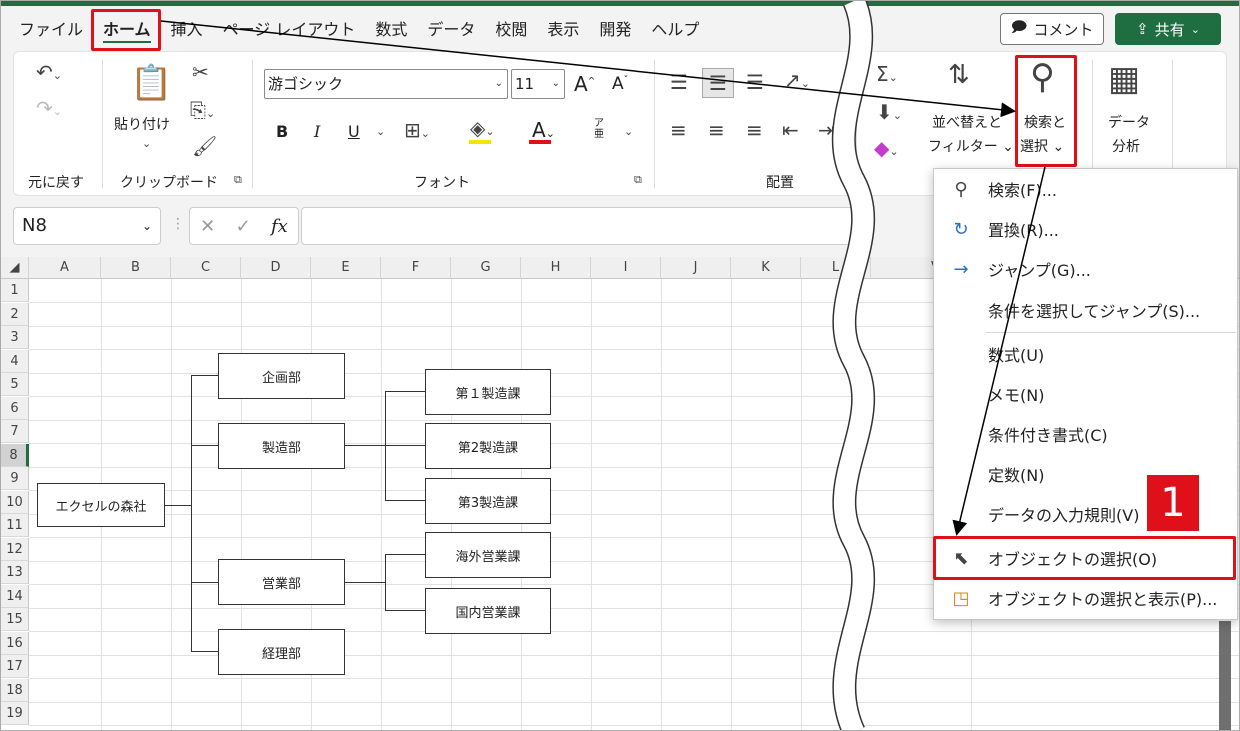 This screenshot has height=731, width=1240. Describe the element at coordinates (15, 314) in the screenshot. I see `row-header: 2` at that location.